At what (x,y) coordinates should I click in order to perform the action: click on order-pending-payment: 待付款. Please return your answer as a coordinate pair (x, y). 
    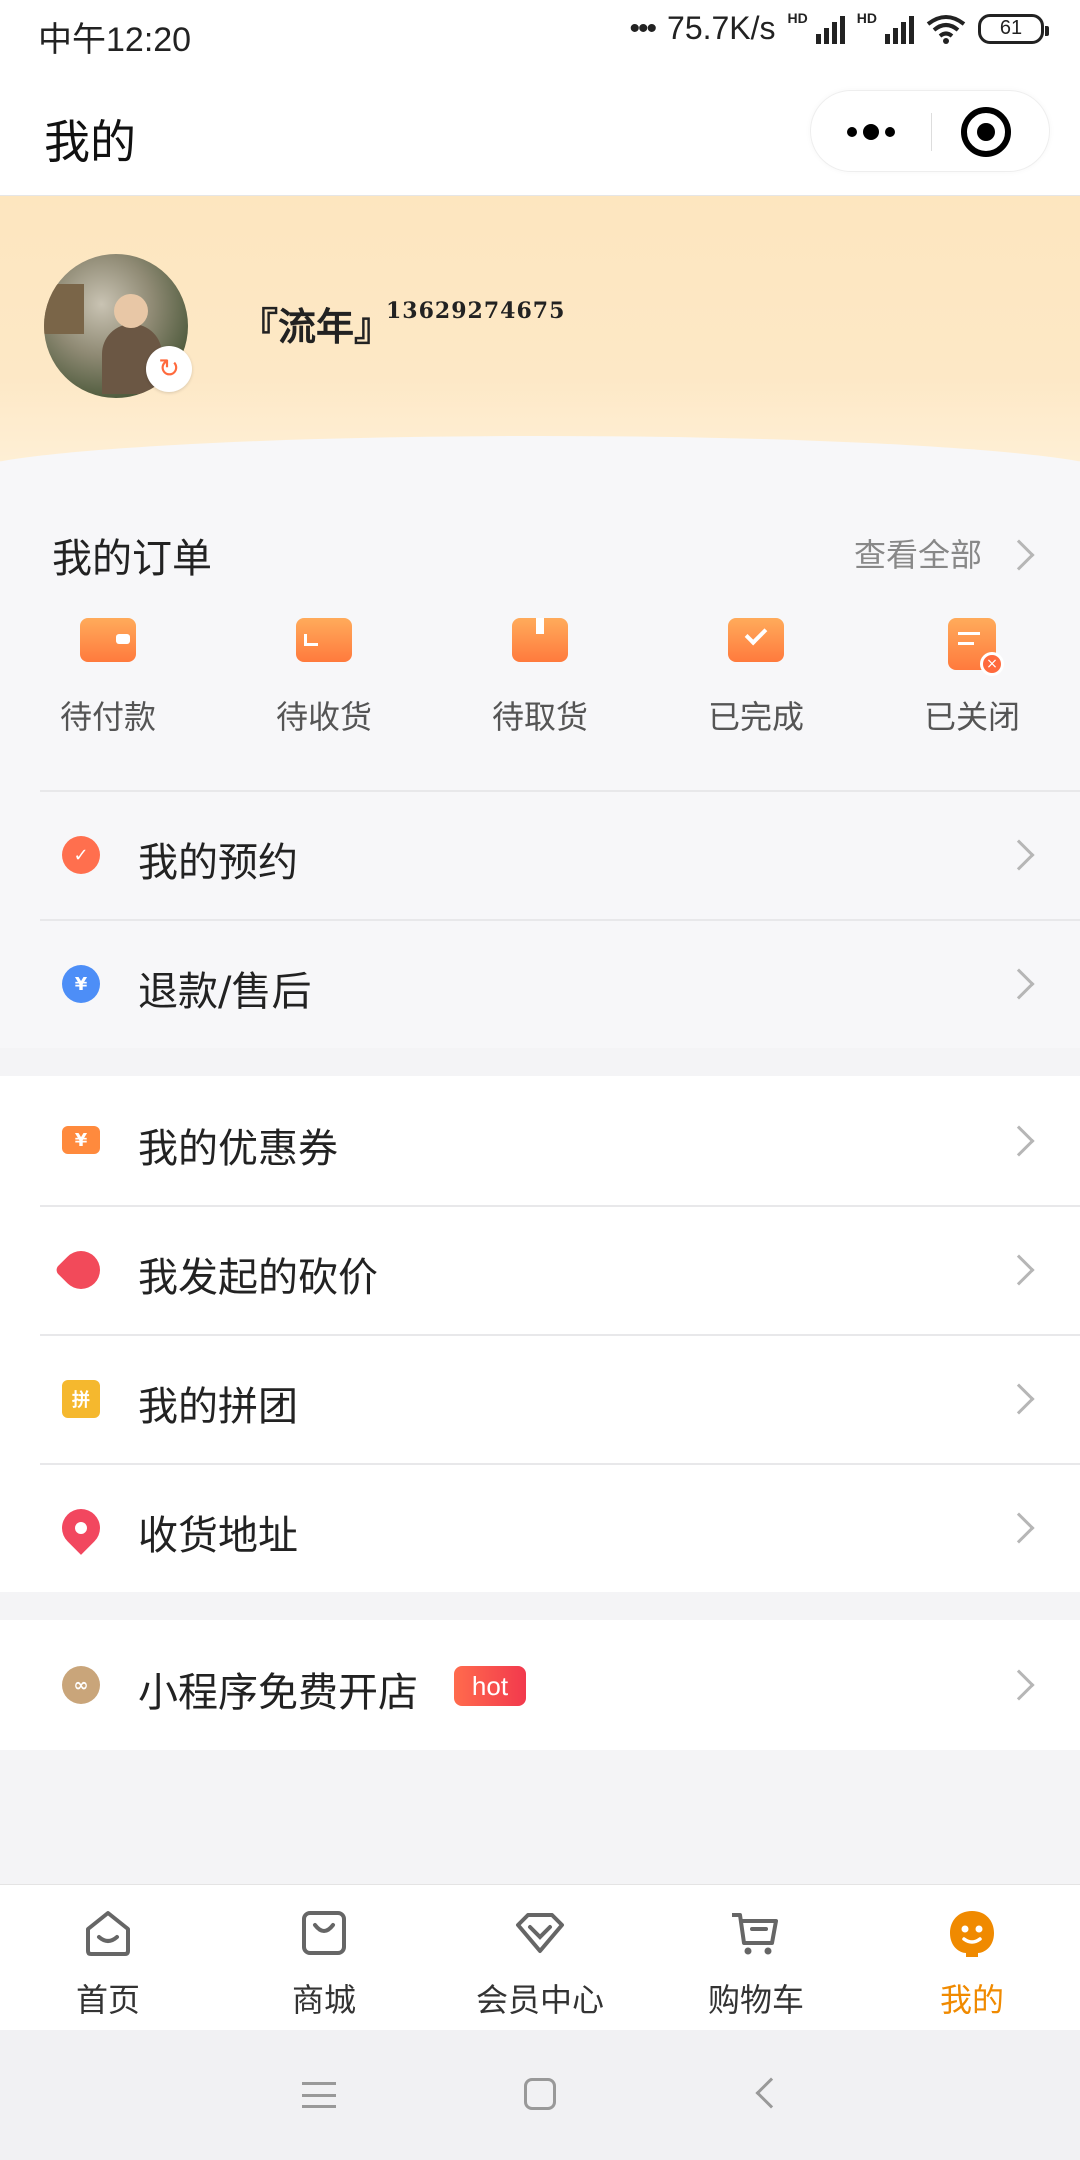
    Looking at the image, I should click on (108, 678).